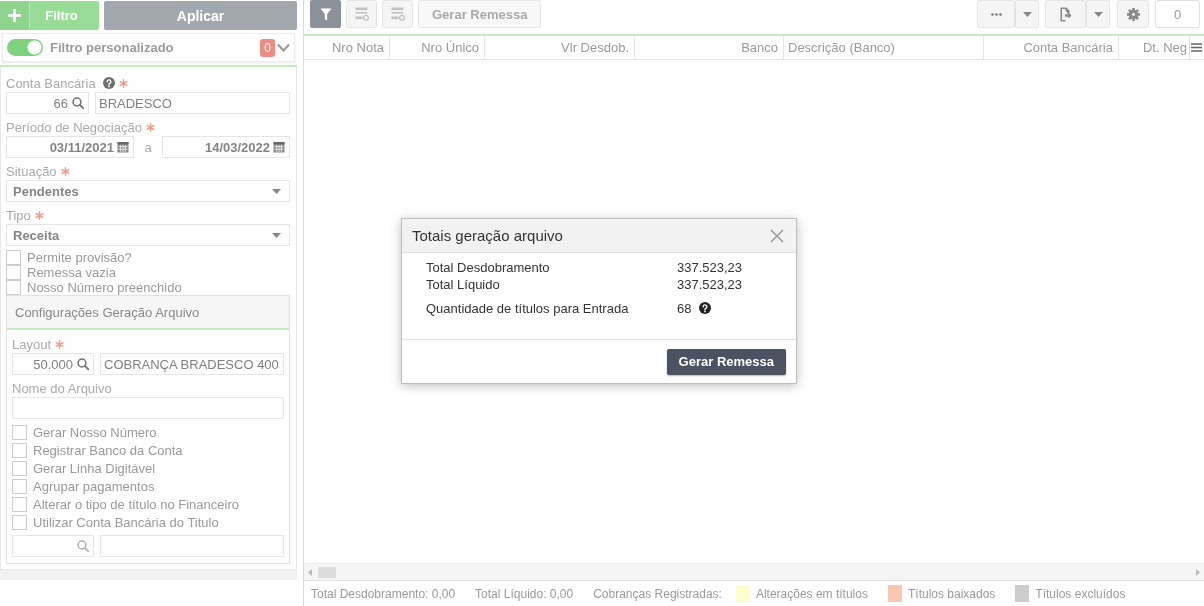 The image size is (1204, 606). What do you see at coordinates (1198, 572) in the screenshot?
I see `scroll-right-icon` at bounding box center [1198, 572].